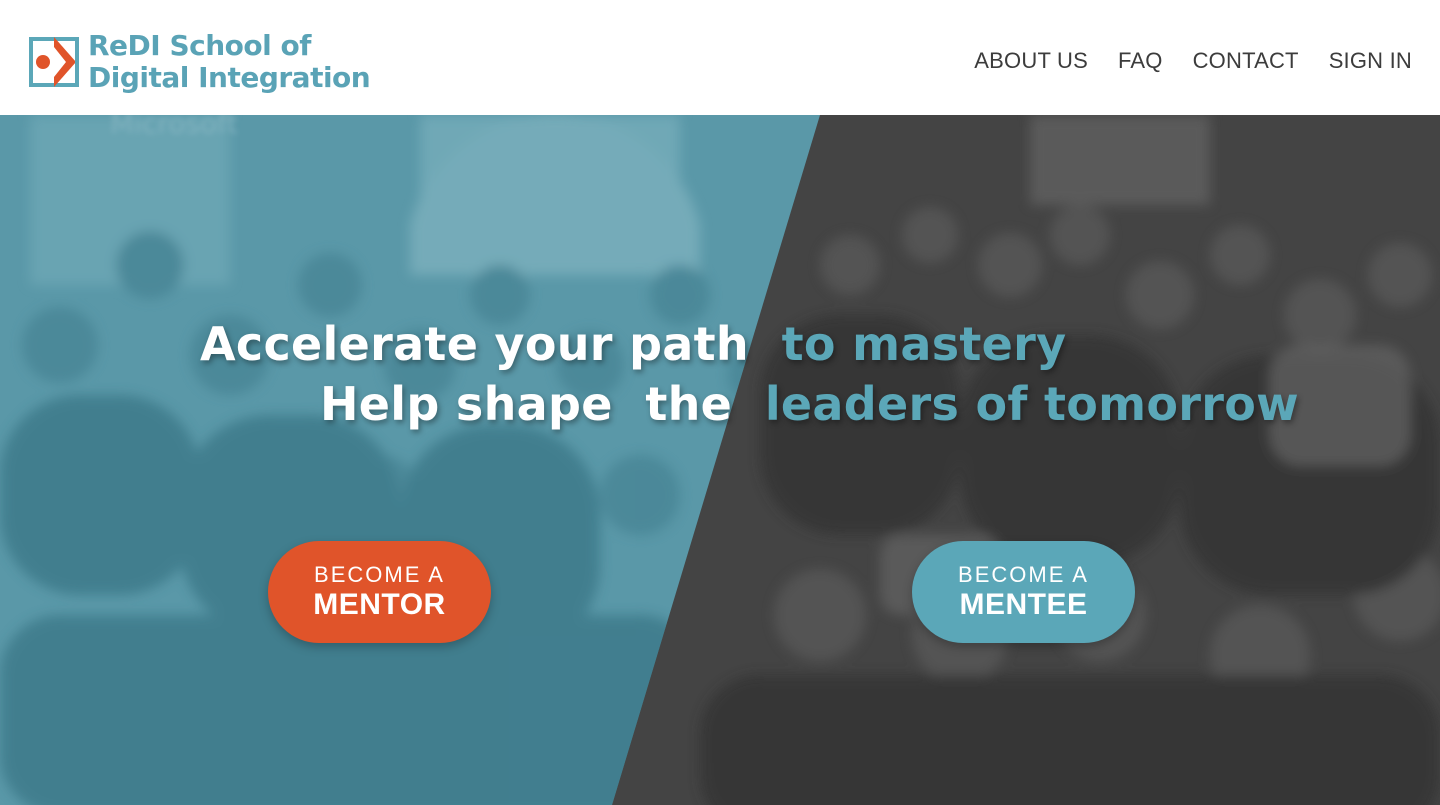 This screenshot has height=805, width=1440. What do you see at coordinates (1023, 574) in the screenshot?
I see `mentee-button-small: BECOME A` at bounding box center [1023, 574].